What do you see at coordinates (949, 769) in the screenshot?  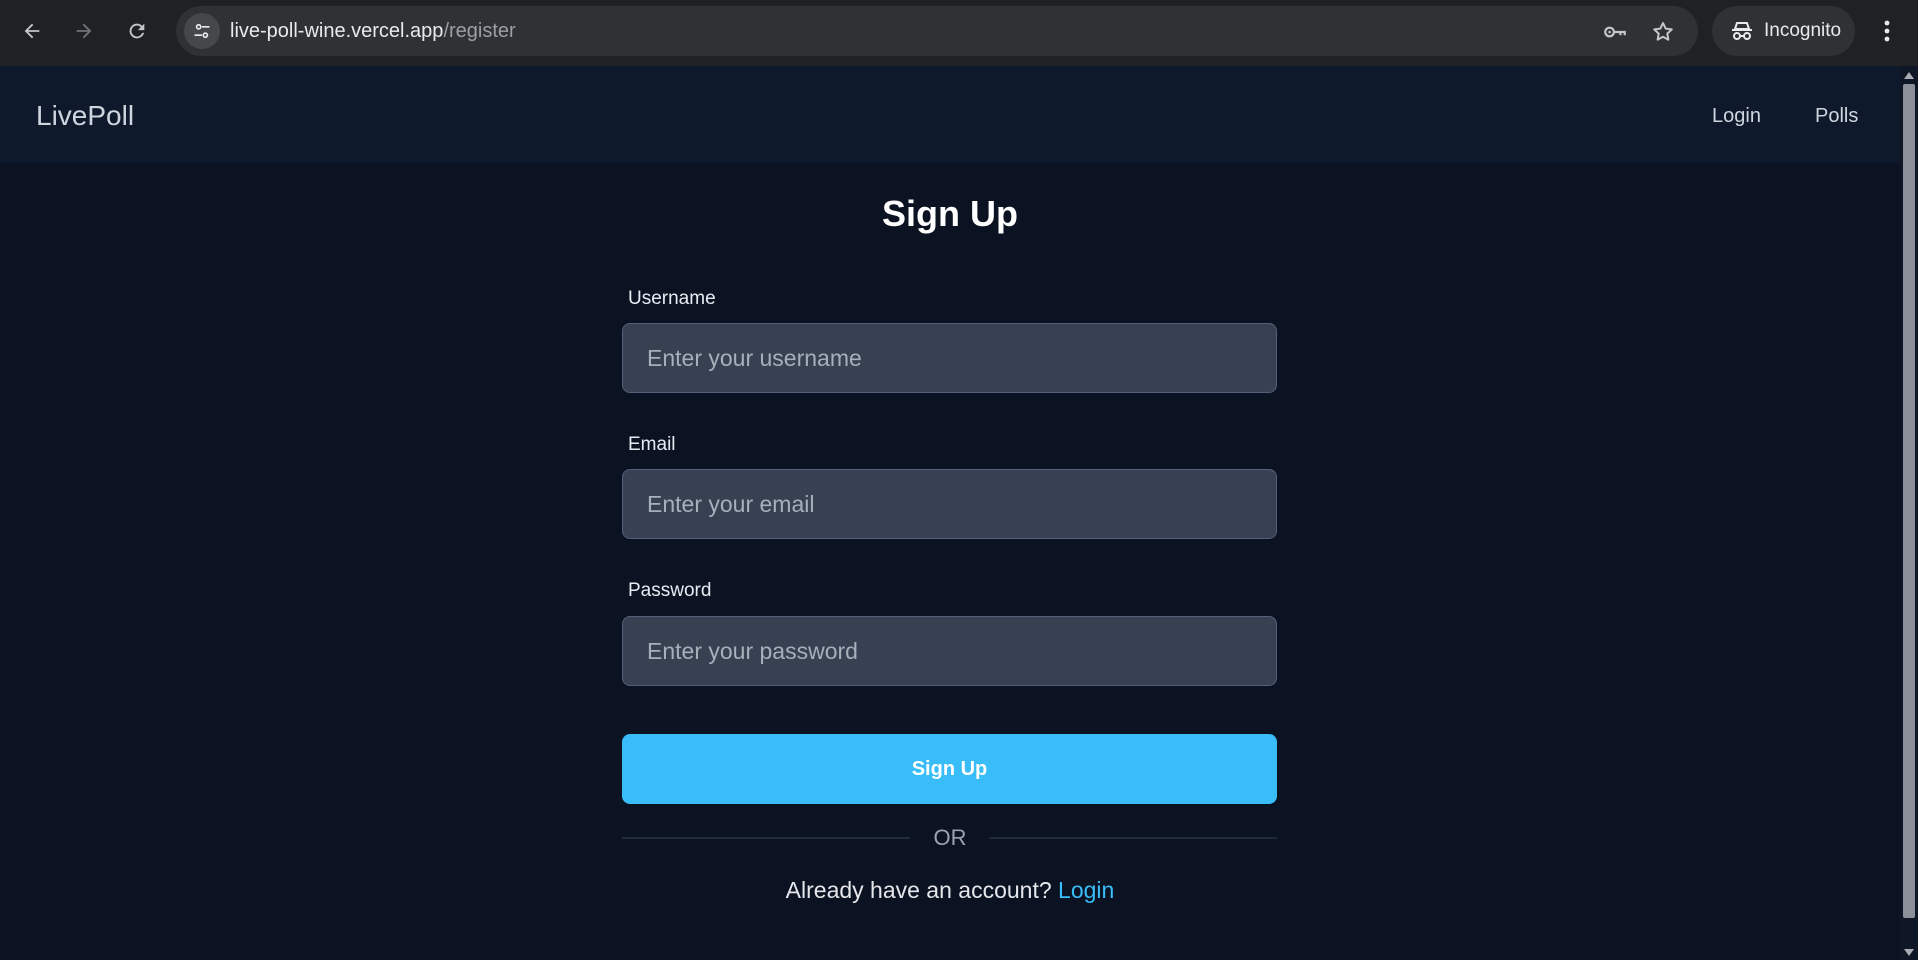 I see `sign-up-button: Sign Up` at bounding box center [949, 769].